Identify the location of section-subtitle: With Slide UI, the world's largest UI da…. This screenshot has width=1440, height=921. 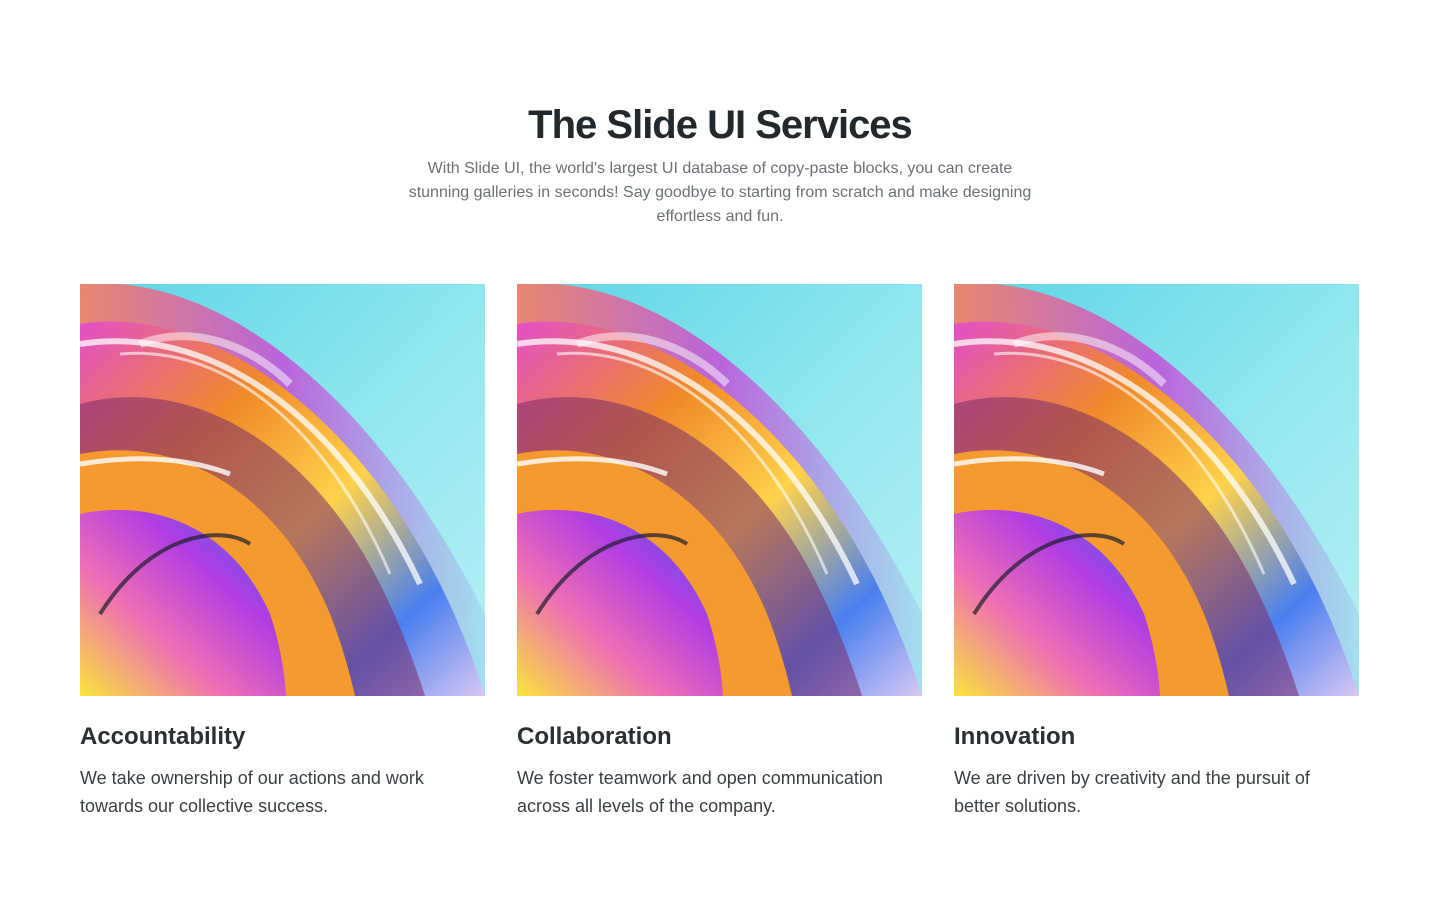
(720, 192).